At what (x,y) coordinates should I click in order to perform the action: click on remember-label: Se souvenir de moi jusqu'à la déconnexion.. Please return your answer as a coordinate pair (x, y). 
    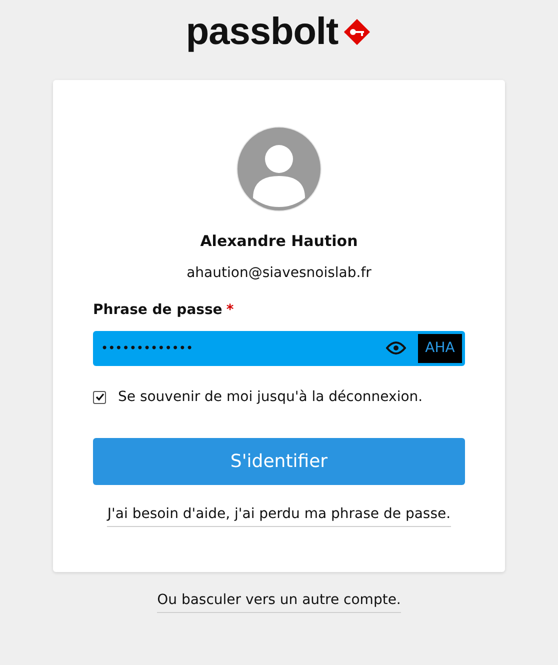
    Looking at the image, I should click on (270, 397).